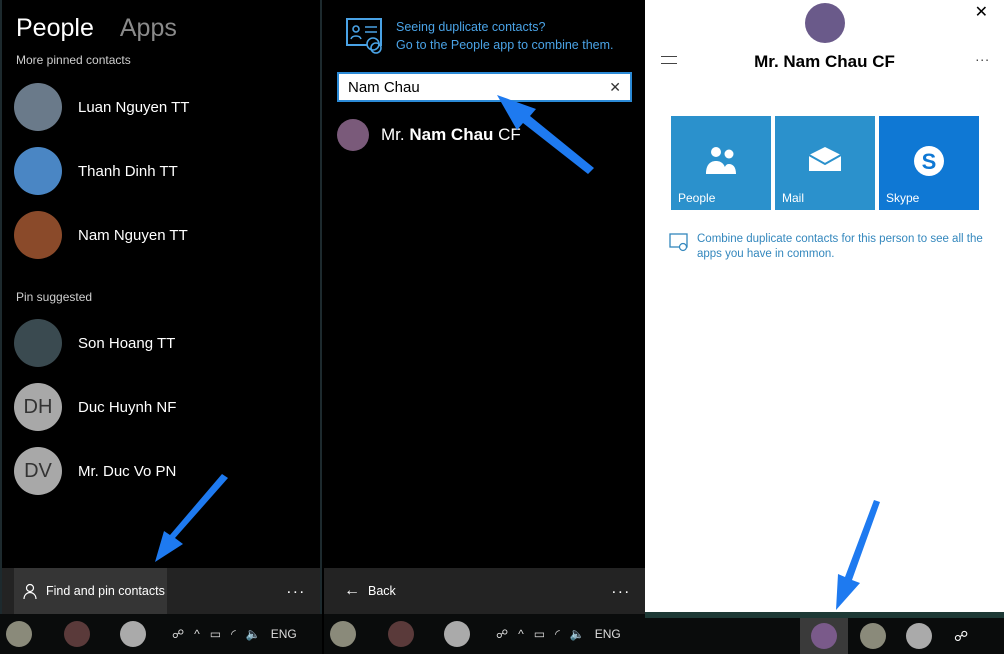 This screenshot has height=654, width=1004. Describe the element at coordinates (352, 590) in the screenshot. I see `back-arrow-icon: ←` at that location.